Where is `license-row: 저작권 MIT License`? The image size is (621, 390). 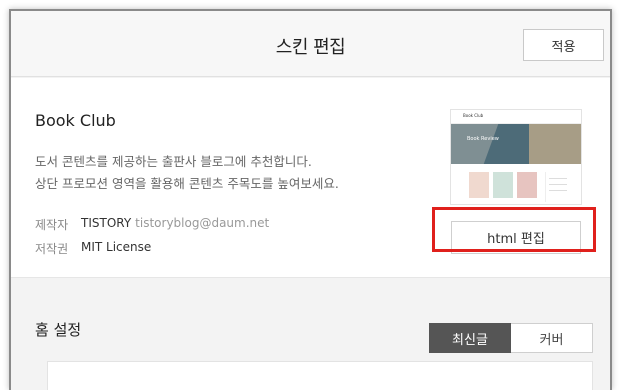 license-row: 저작권 MIT License is located at coordinates (93, 248).